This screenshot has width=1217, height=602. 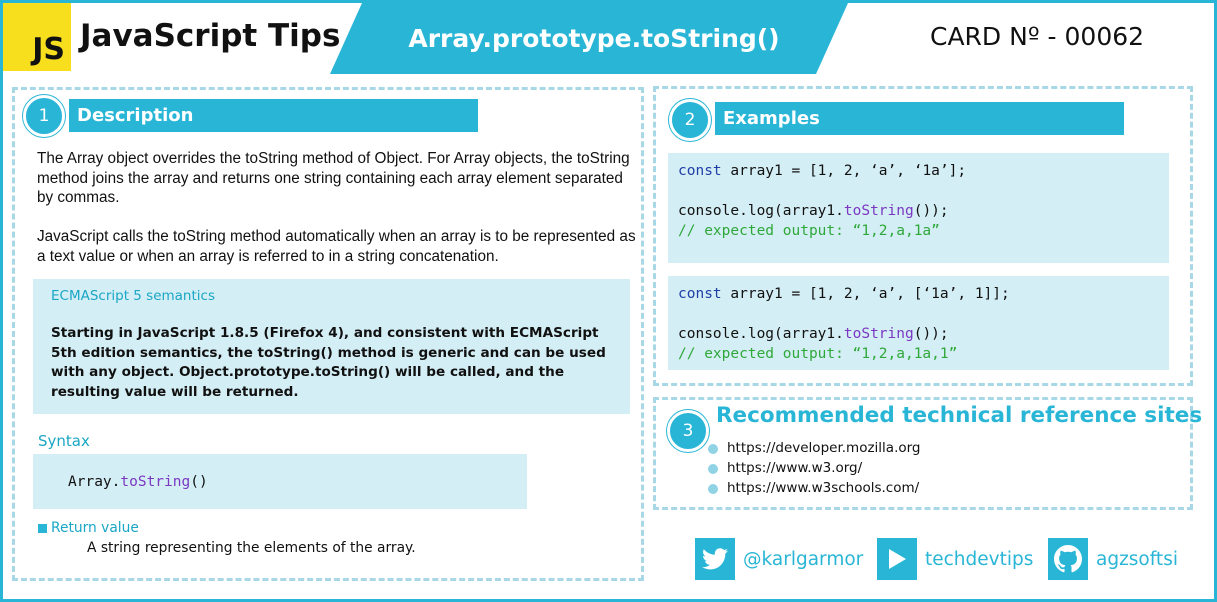 I want to click on social-youtube: techdevtips, so click(x=955, y=559).